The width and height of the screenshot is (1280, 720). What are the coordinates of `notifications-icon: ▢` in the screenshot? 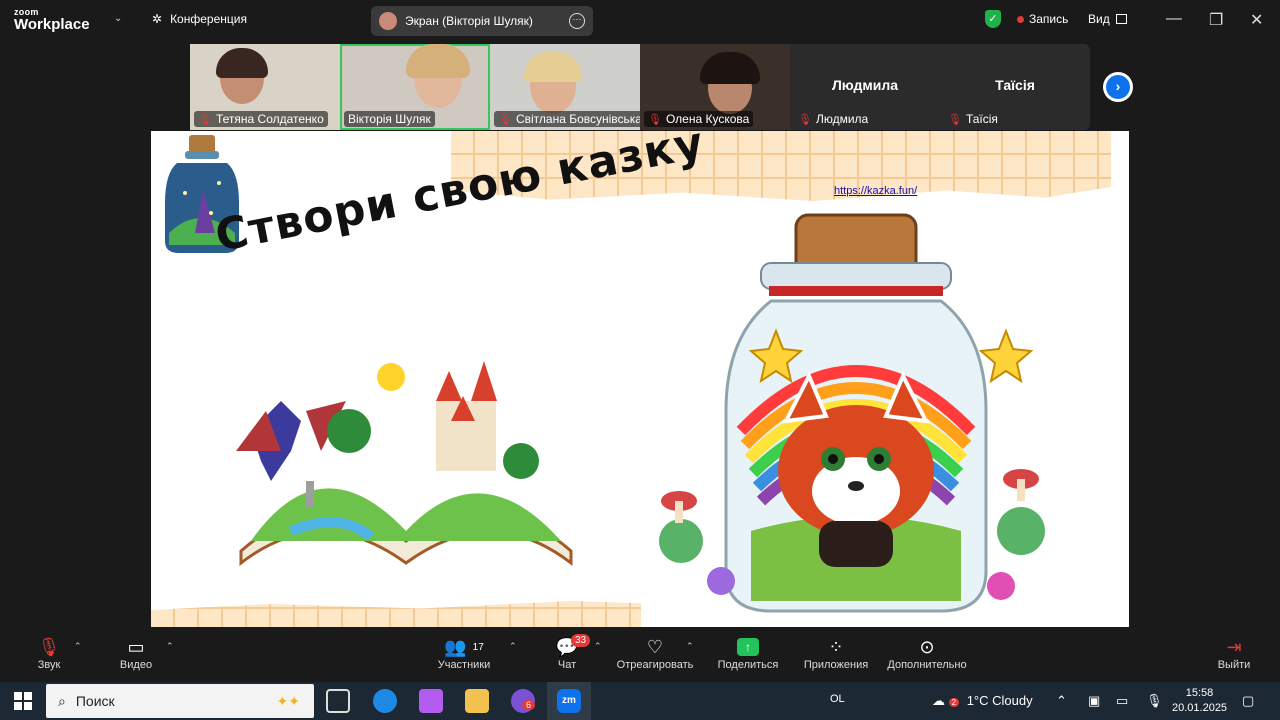 It's located at (1248, 701).